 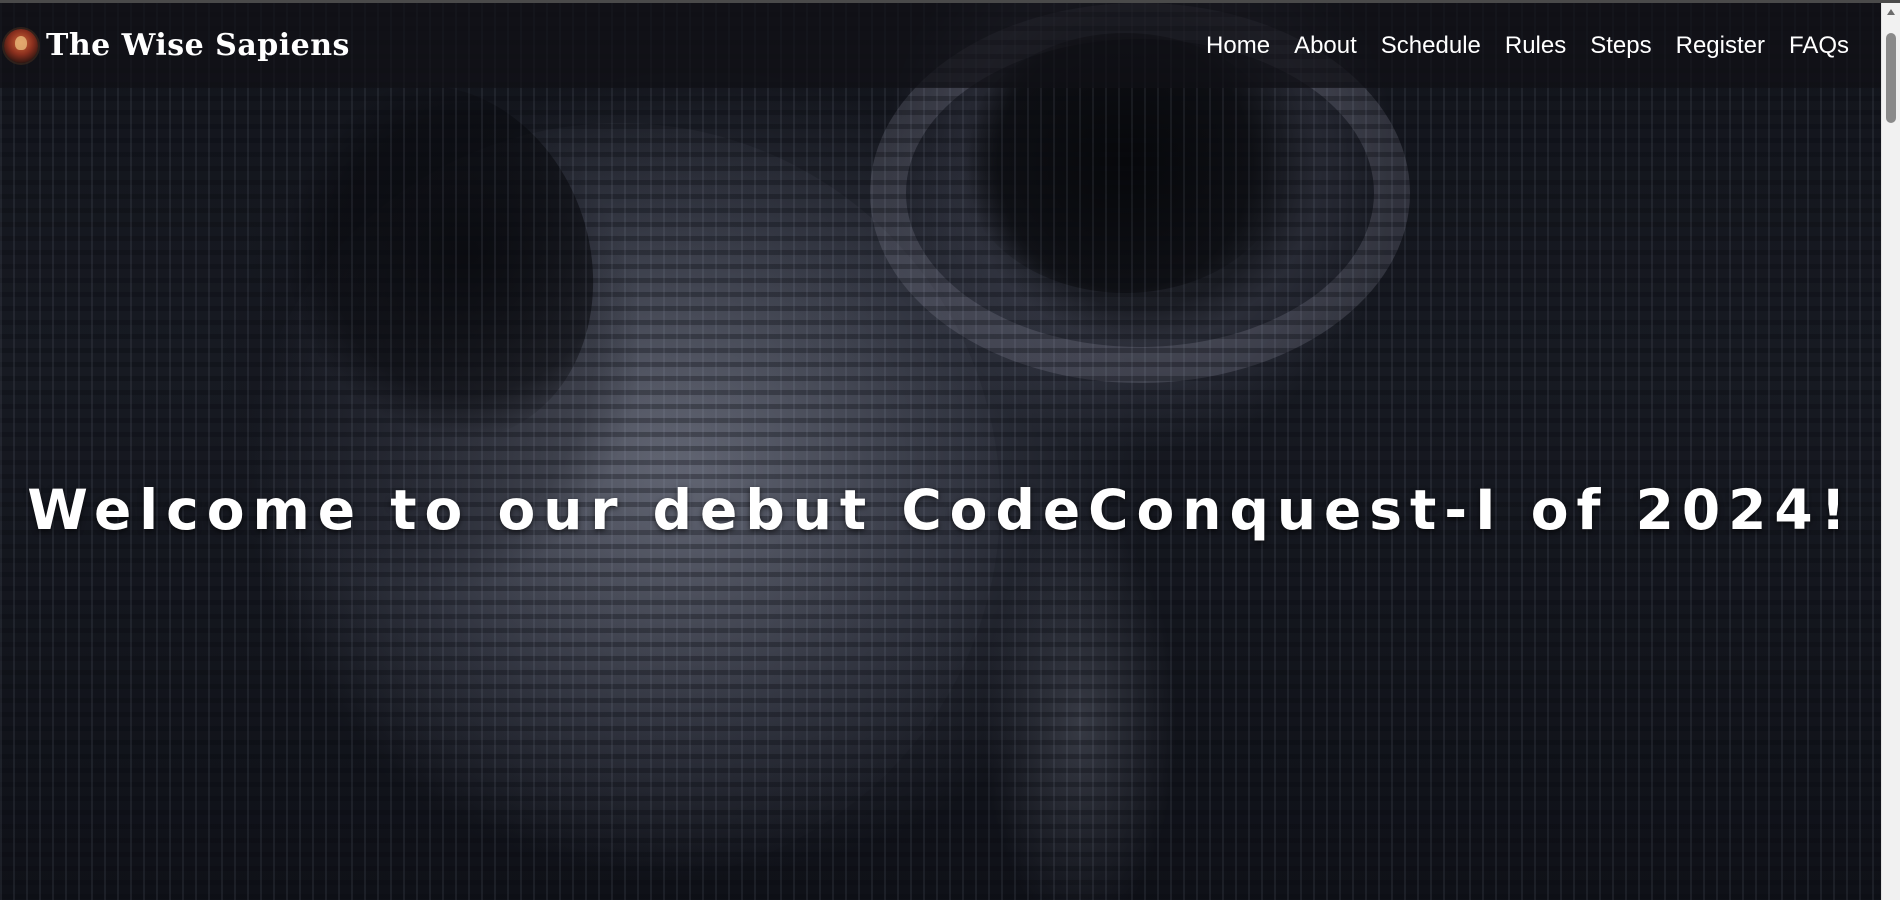 I want to click on scrollbar-thumb, so click(x=1891, y=78).